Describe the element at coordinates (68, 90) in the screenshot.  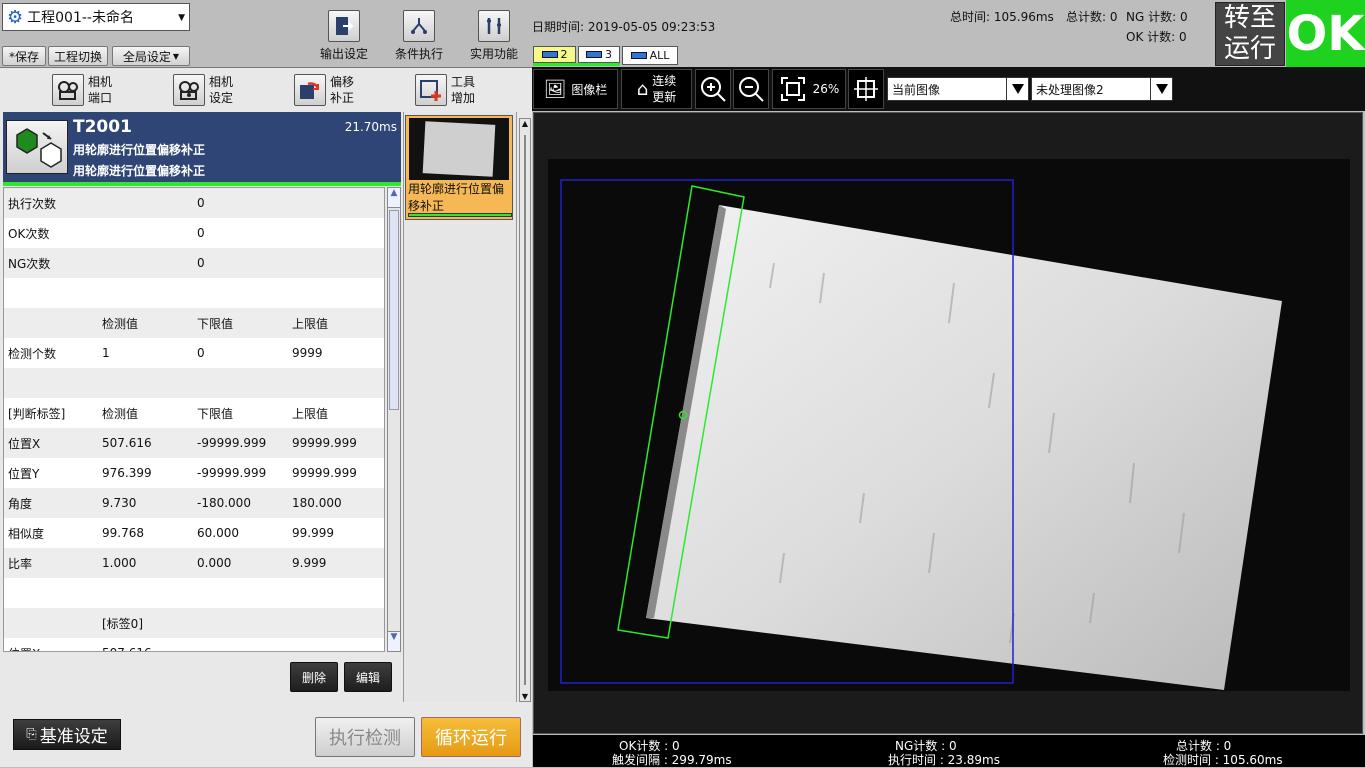
I see `camera-icon` at that location.